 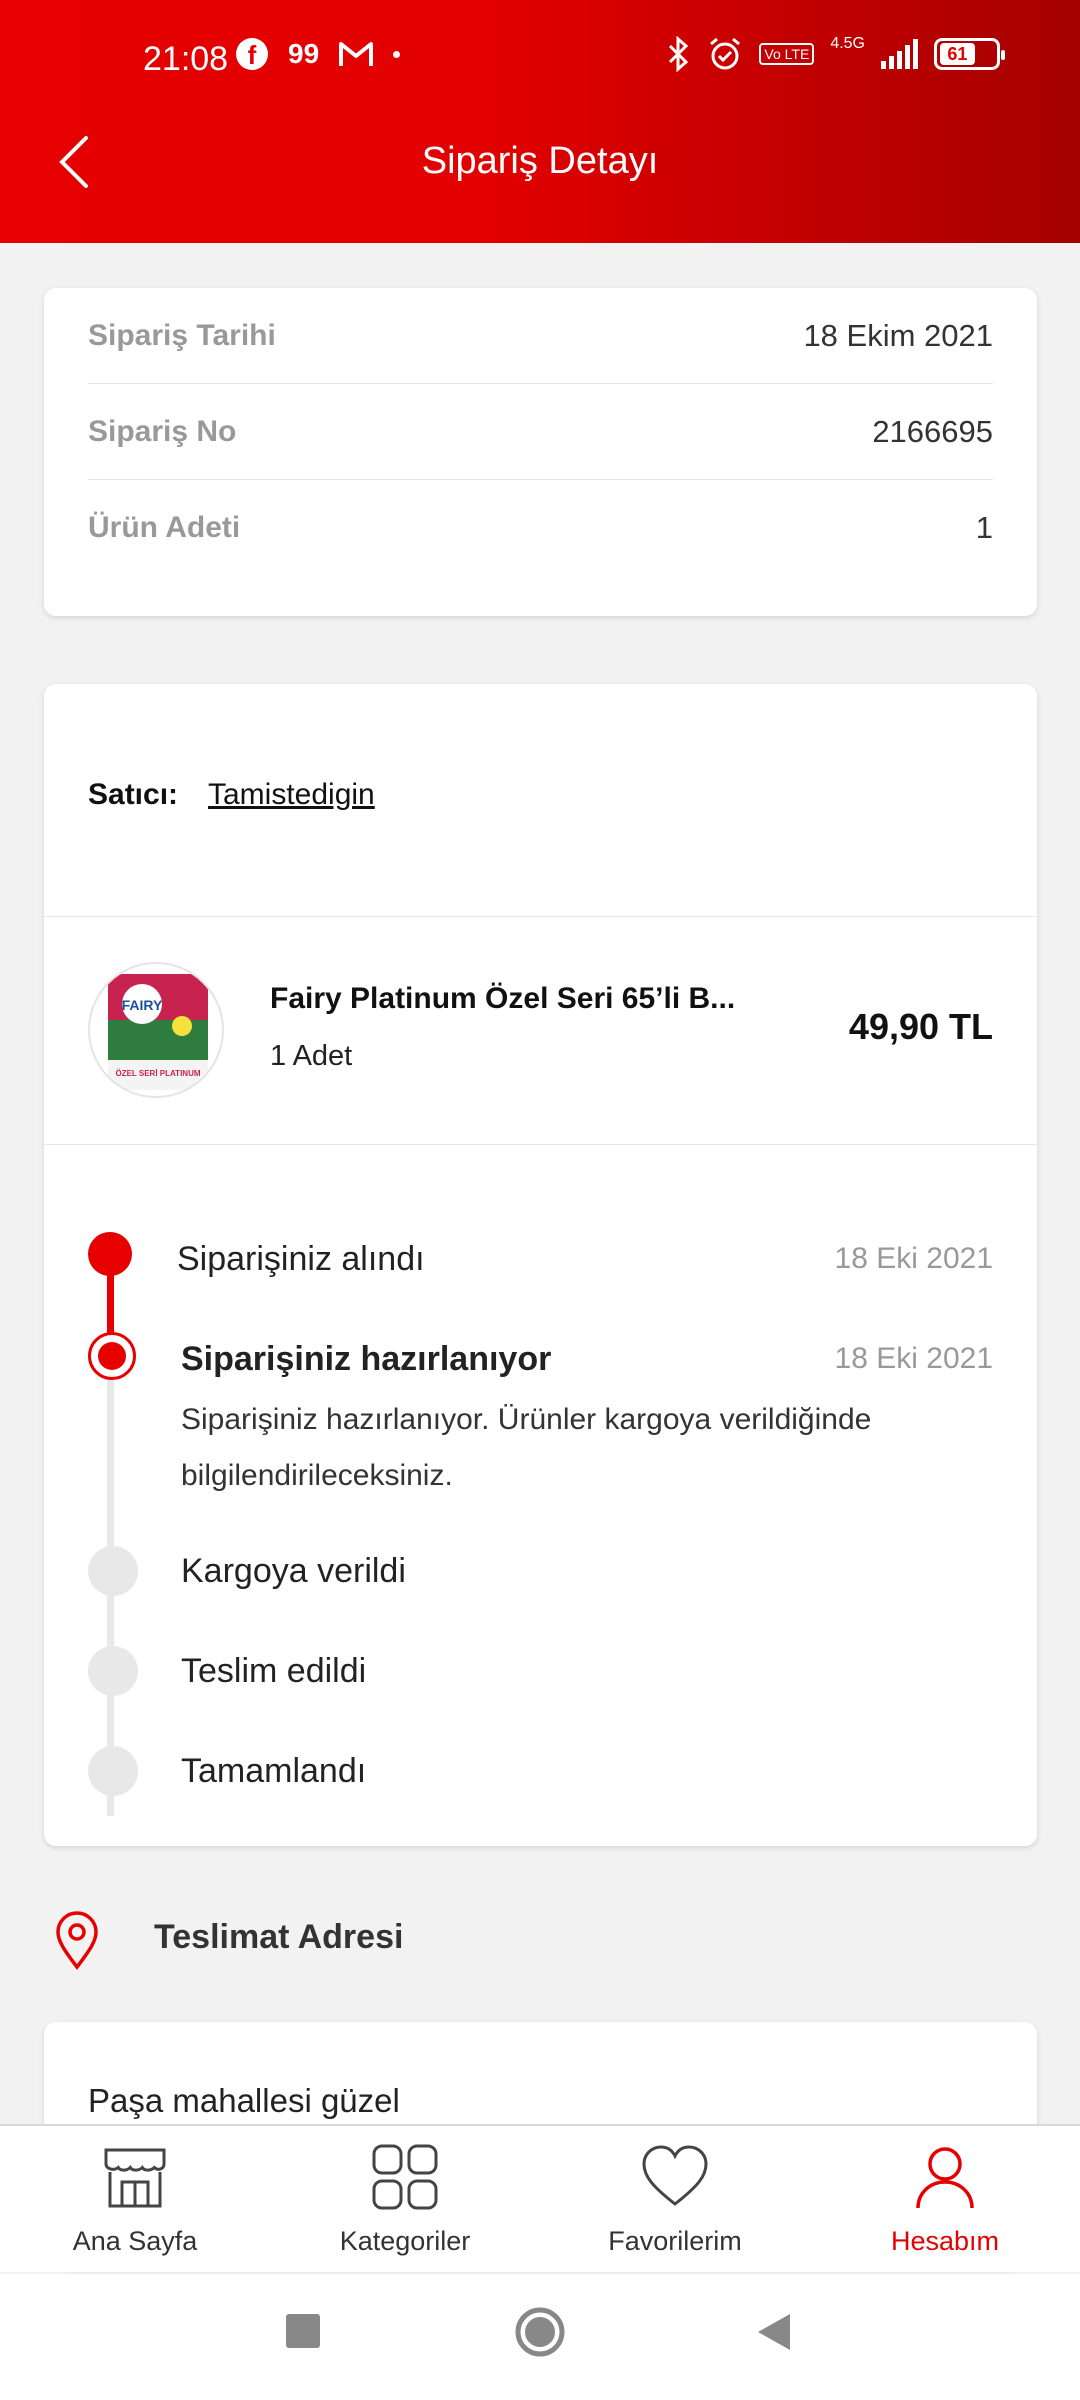 I want to click on notification-icons: f 99, so click(x=318, y=54).